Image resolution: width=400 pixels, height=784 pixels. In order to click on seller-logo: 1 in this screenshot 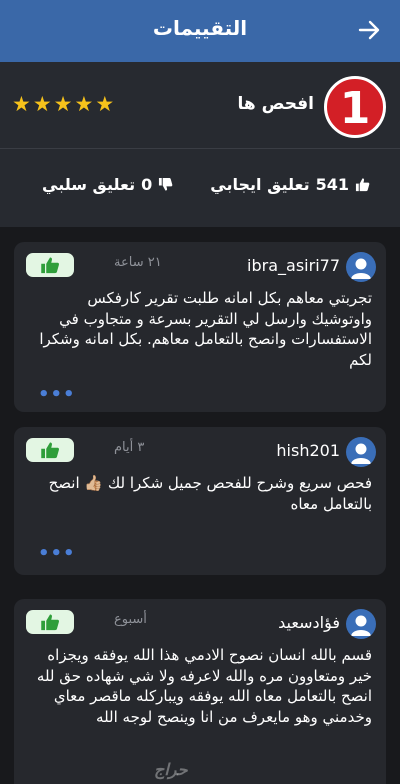, I will do `click(355, 107)`.